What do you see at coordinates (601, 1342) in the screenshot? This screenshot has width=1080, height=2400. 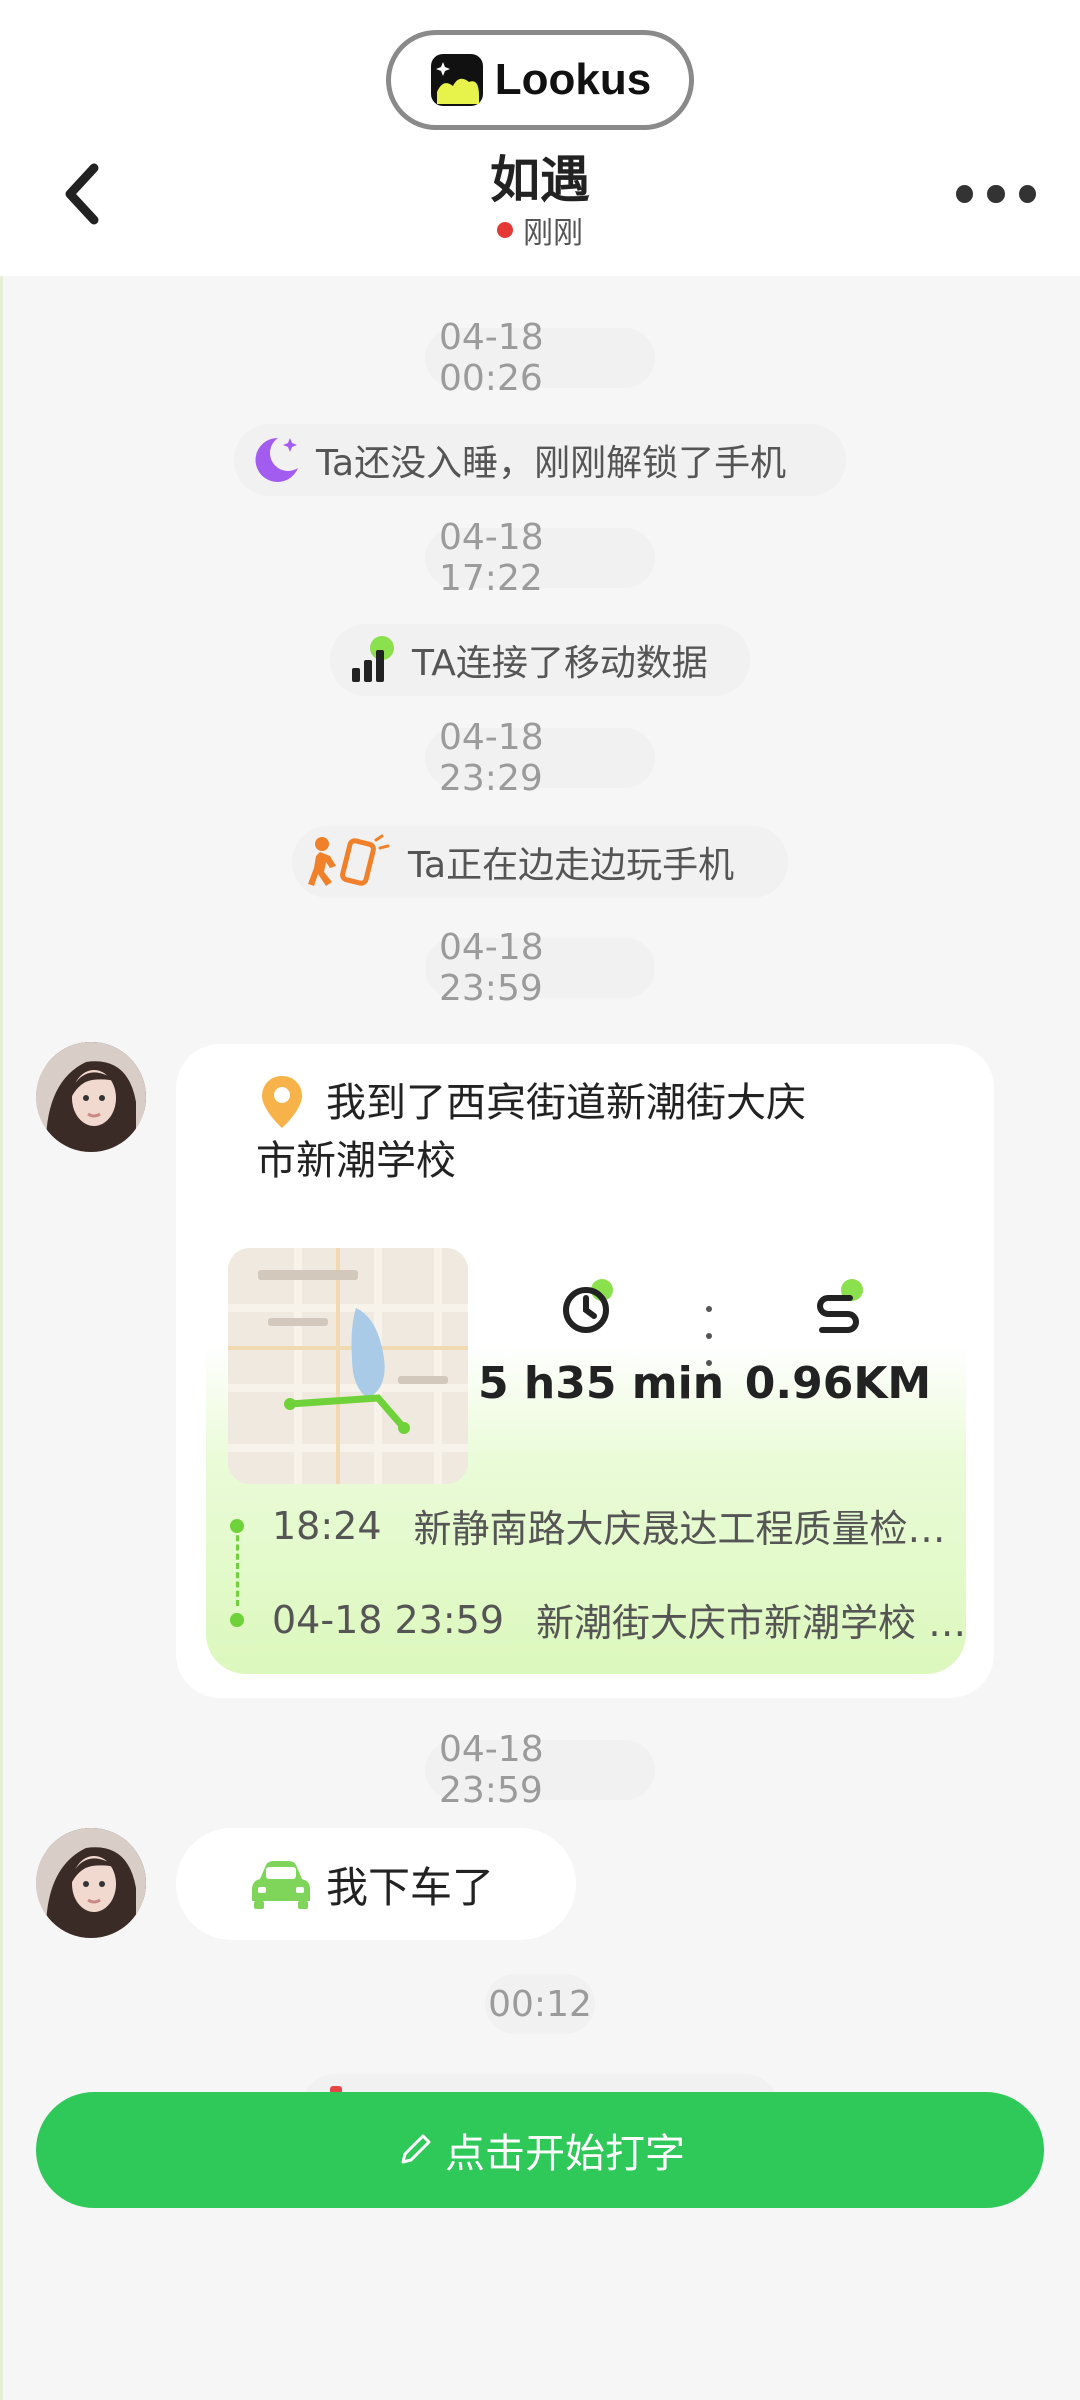 I see `duration-stat: 5 h35 min` at bounding box center [601, 1342].